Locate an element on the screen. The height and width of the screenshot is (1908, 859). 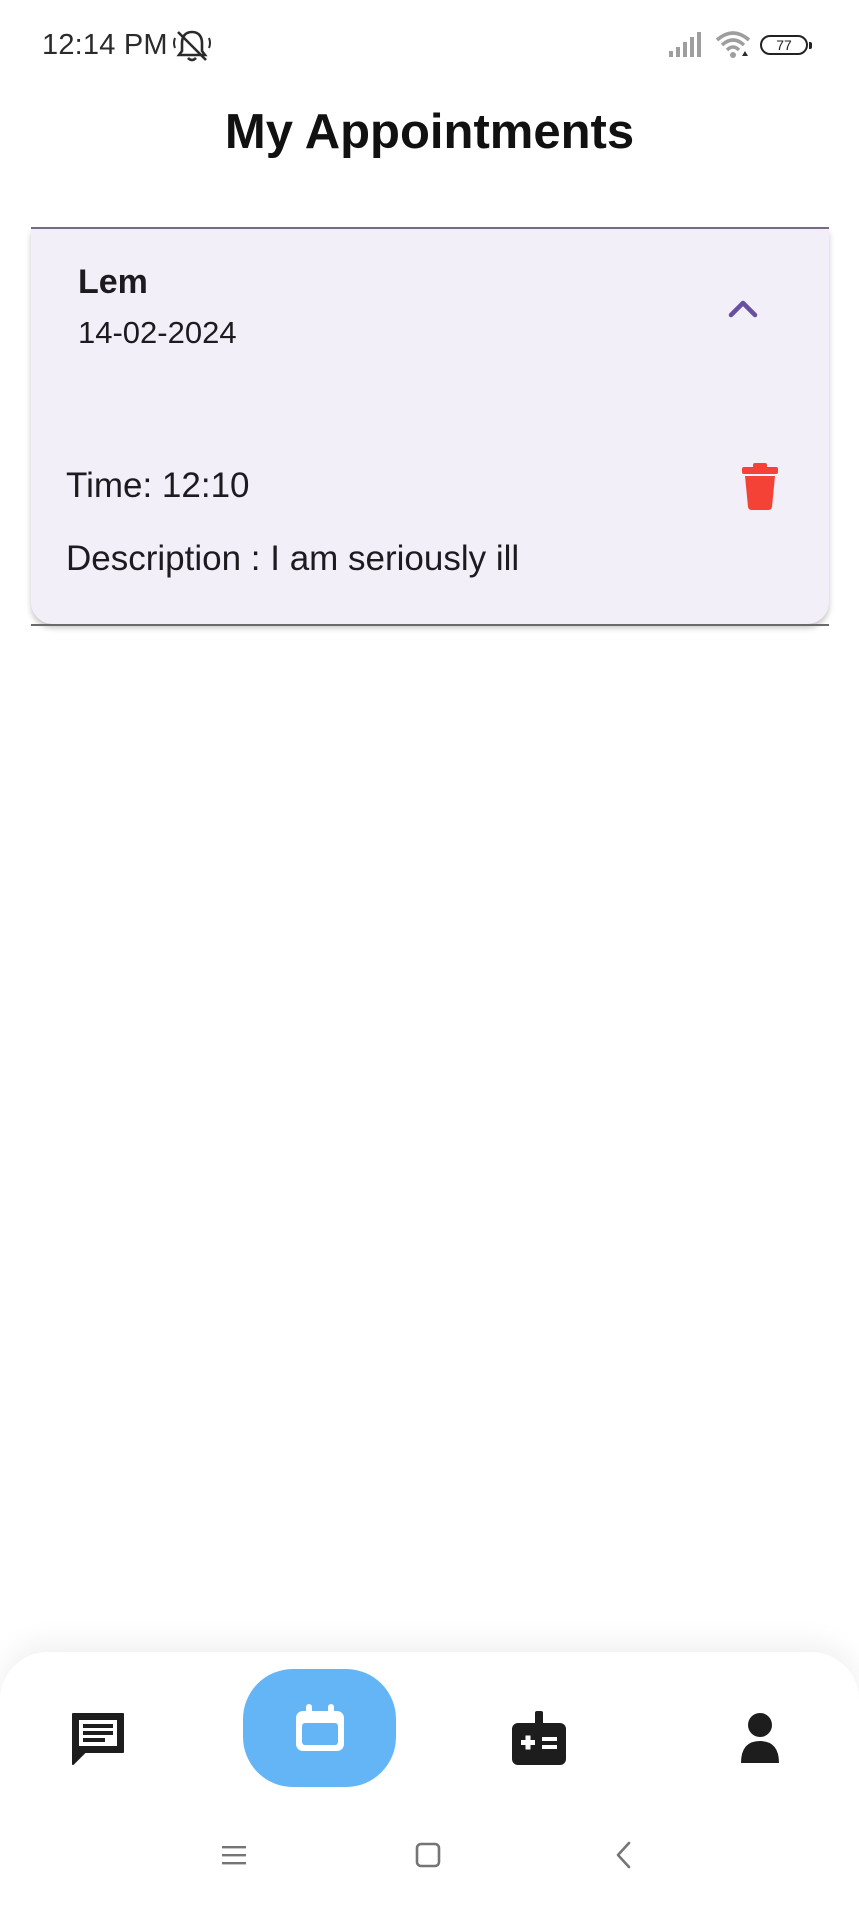
battery-level: 77 is located at coordinates (784, 45).